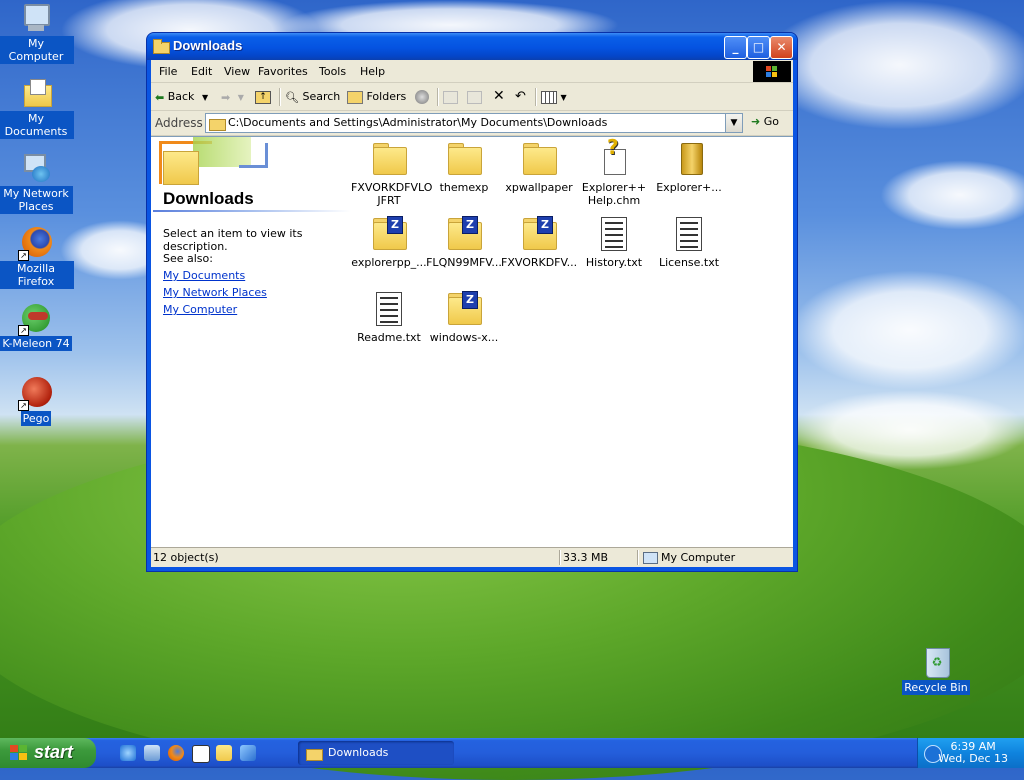  I want to click on status-object-count: 12 object(s), so click(186, 557).